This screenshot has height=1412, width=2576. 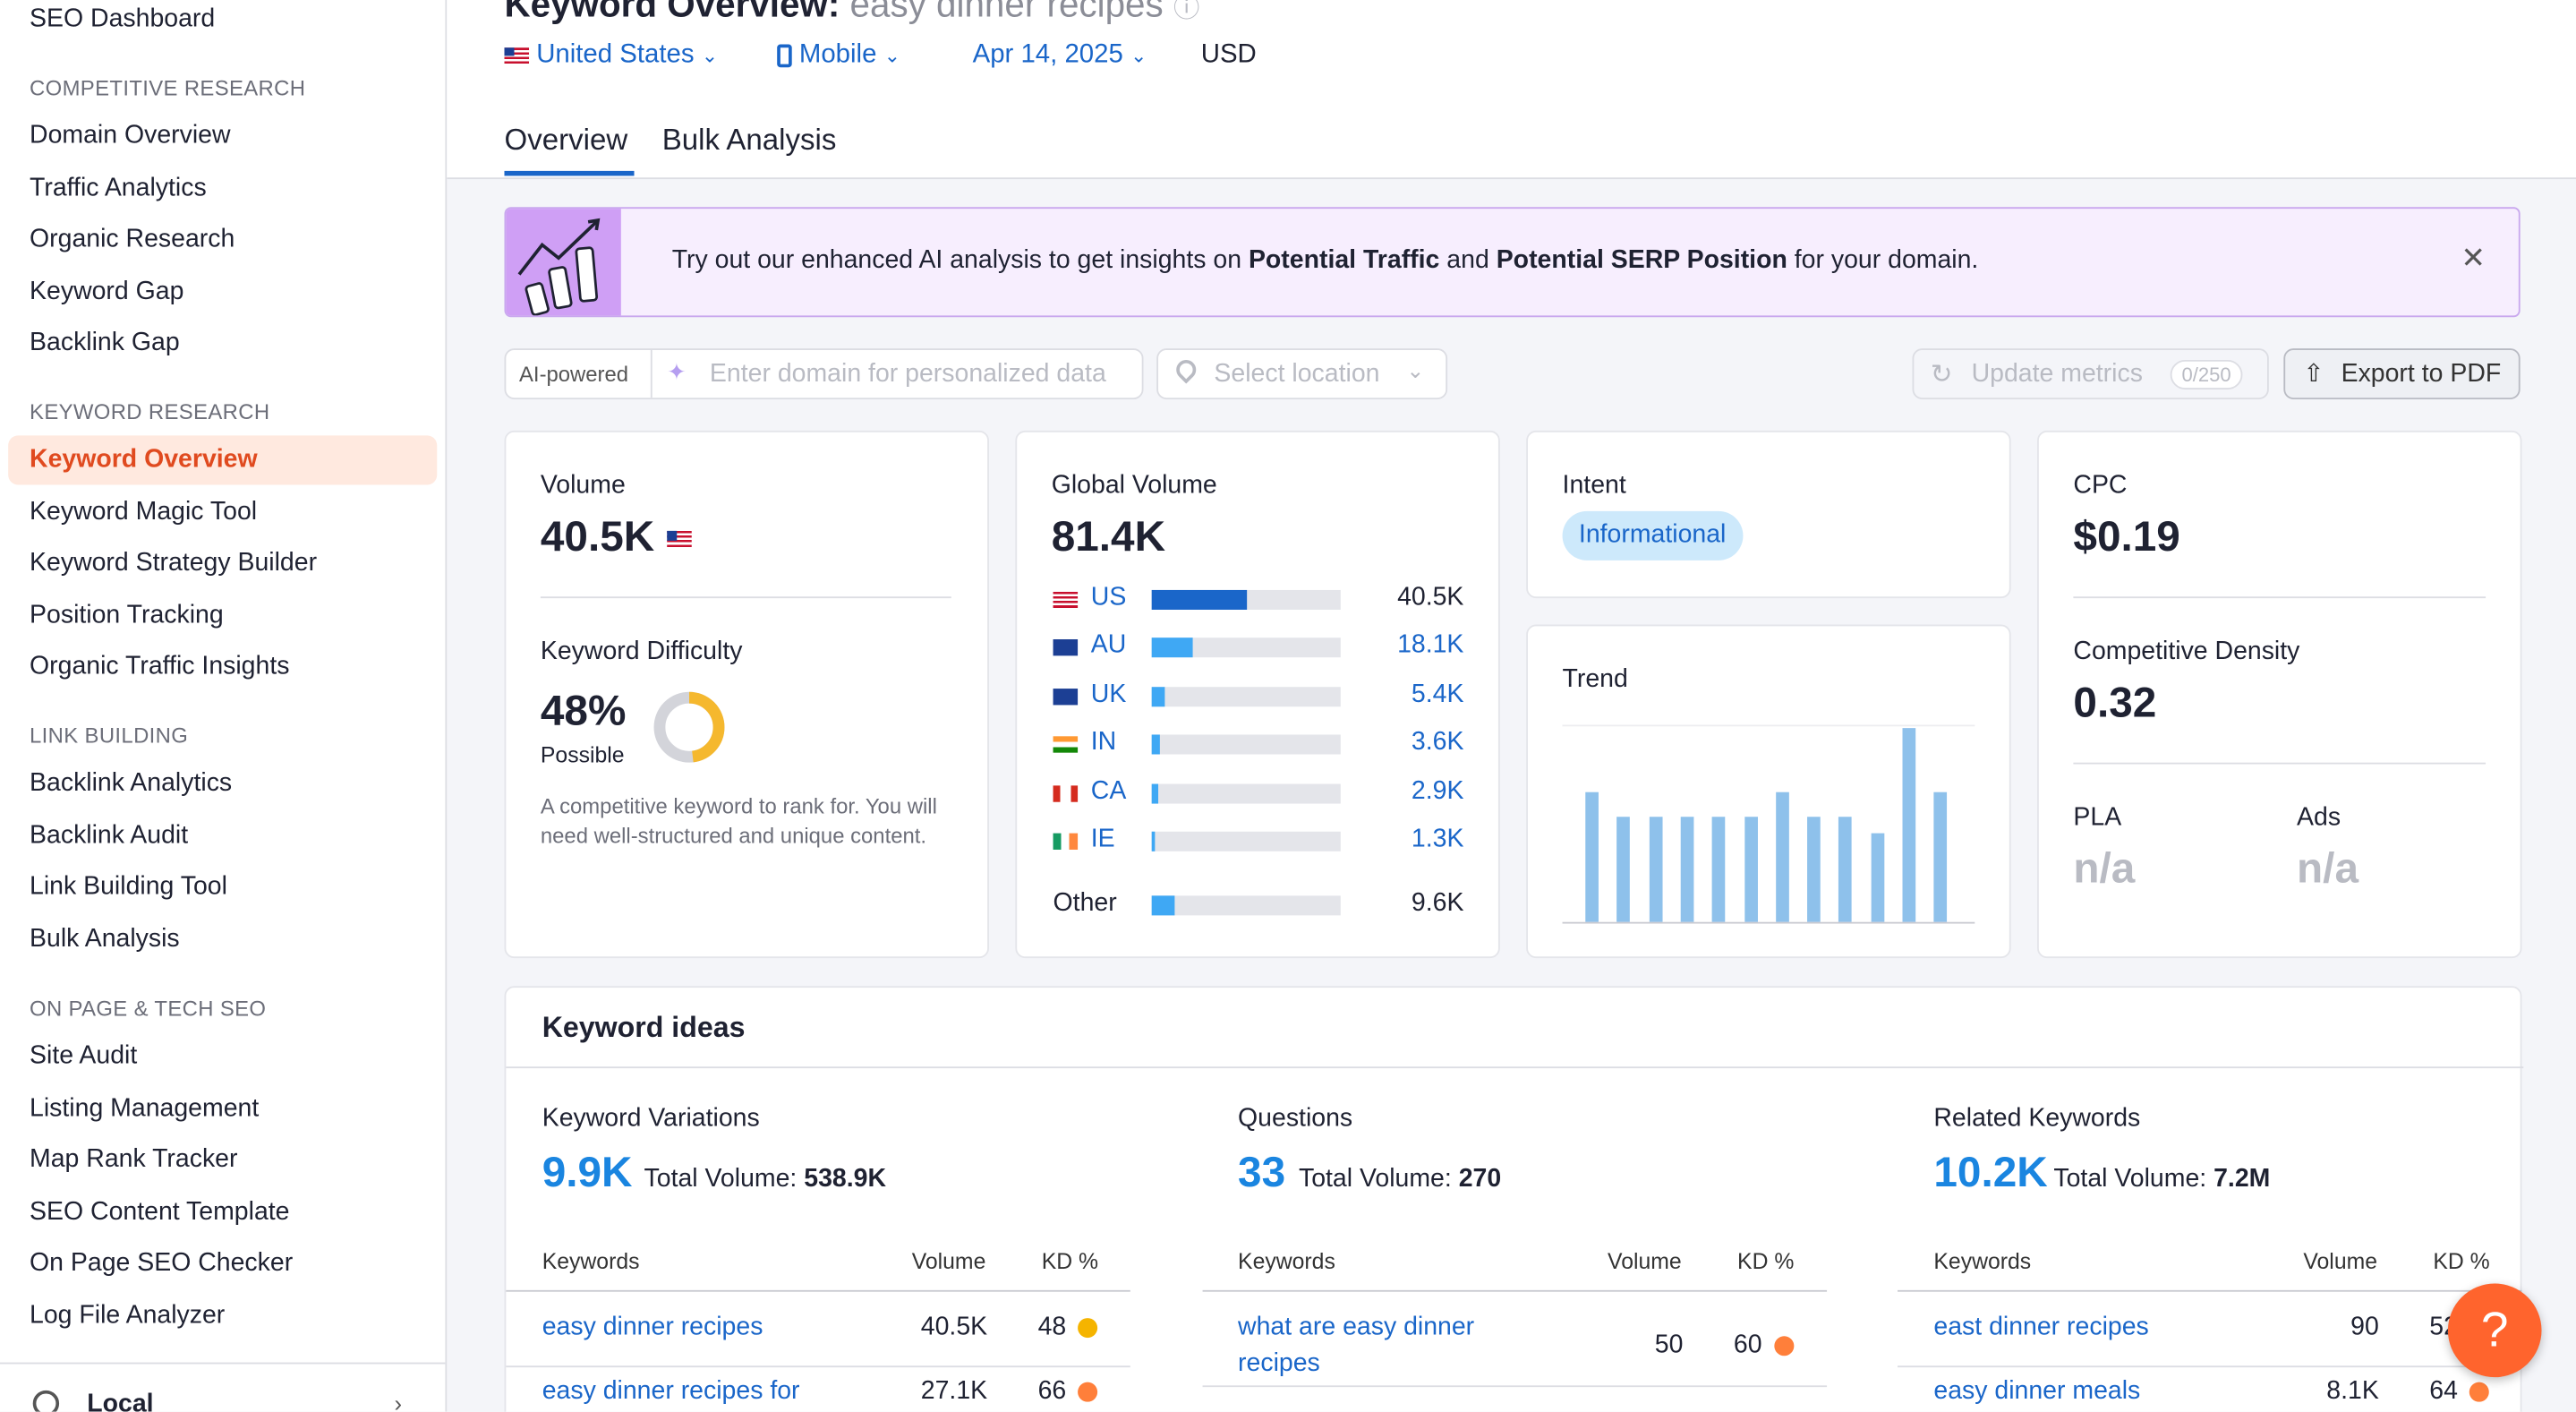 I want to click on tab-bulk-analysis: Bulk Analysis, so click(x=749, y=141).